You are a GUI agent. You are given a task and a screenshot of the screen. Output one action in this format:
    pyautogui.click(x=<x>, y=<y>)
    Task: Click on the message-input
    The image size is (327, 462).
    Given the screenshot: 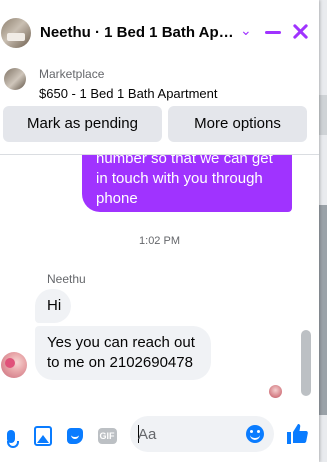 What is the action you would take?
    pyautogui.click(x=188, y=434)
    